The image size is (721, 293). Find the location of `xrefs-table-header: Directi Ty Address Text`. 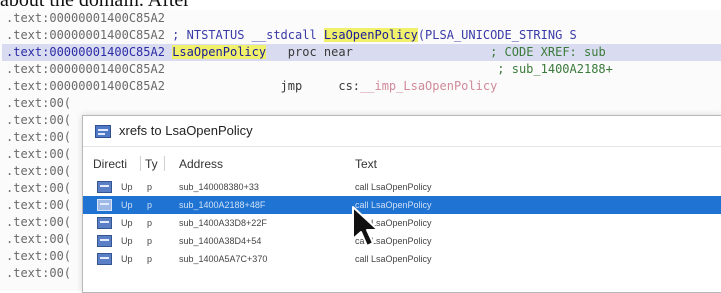

xrefs-table-header: Directi Ty Address Text is located at coordinates (402, 164).